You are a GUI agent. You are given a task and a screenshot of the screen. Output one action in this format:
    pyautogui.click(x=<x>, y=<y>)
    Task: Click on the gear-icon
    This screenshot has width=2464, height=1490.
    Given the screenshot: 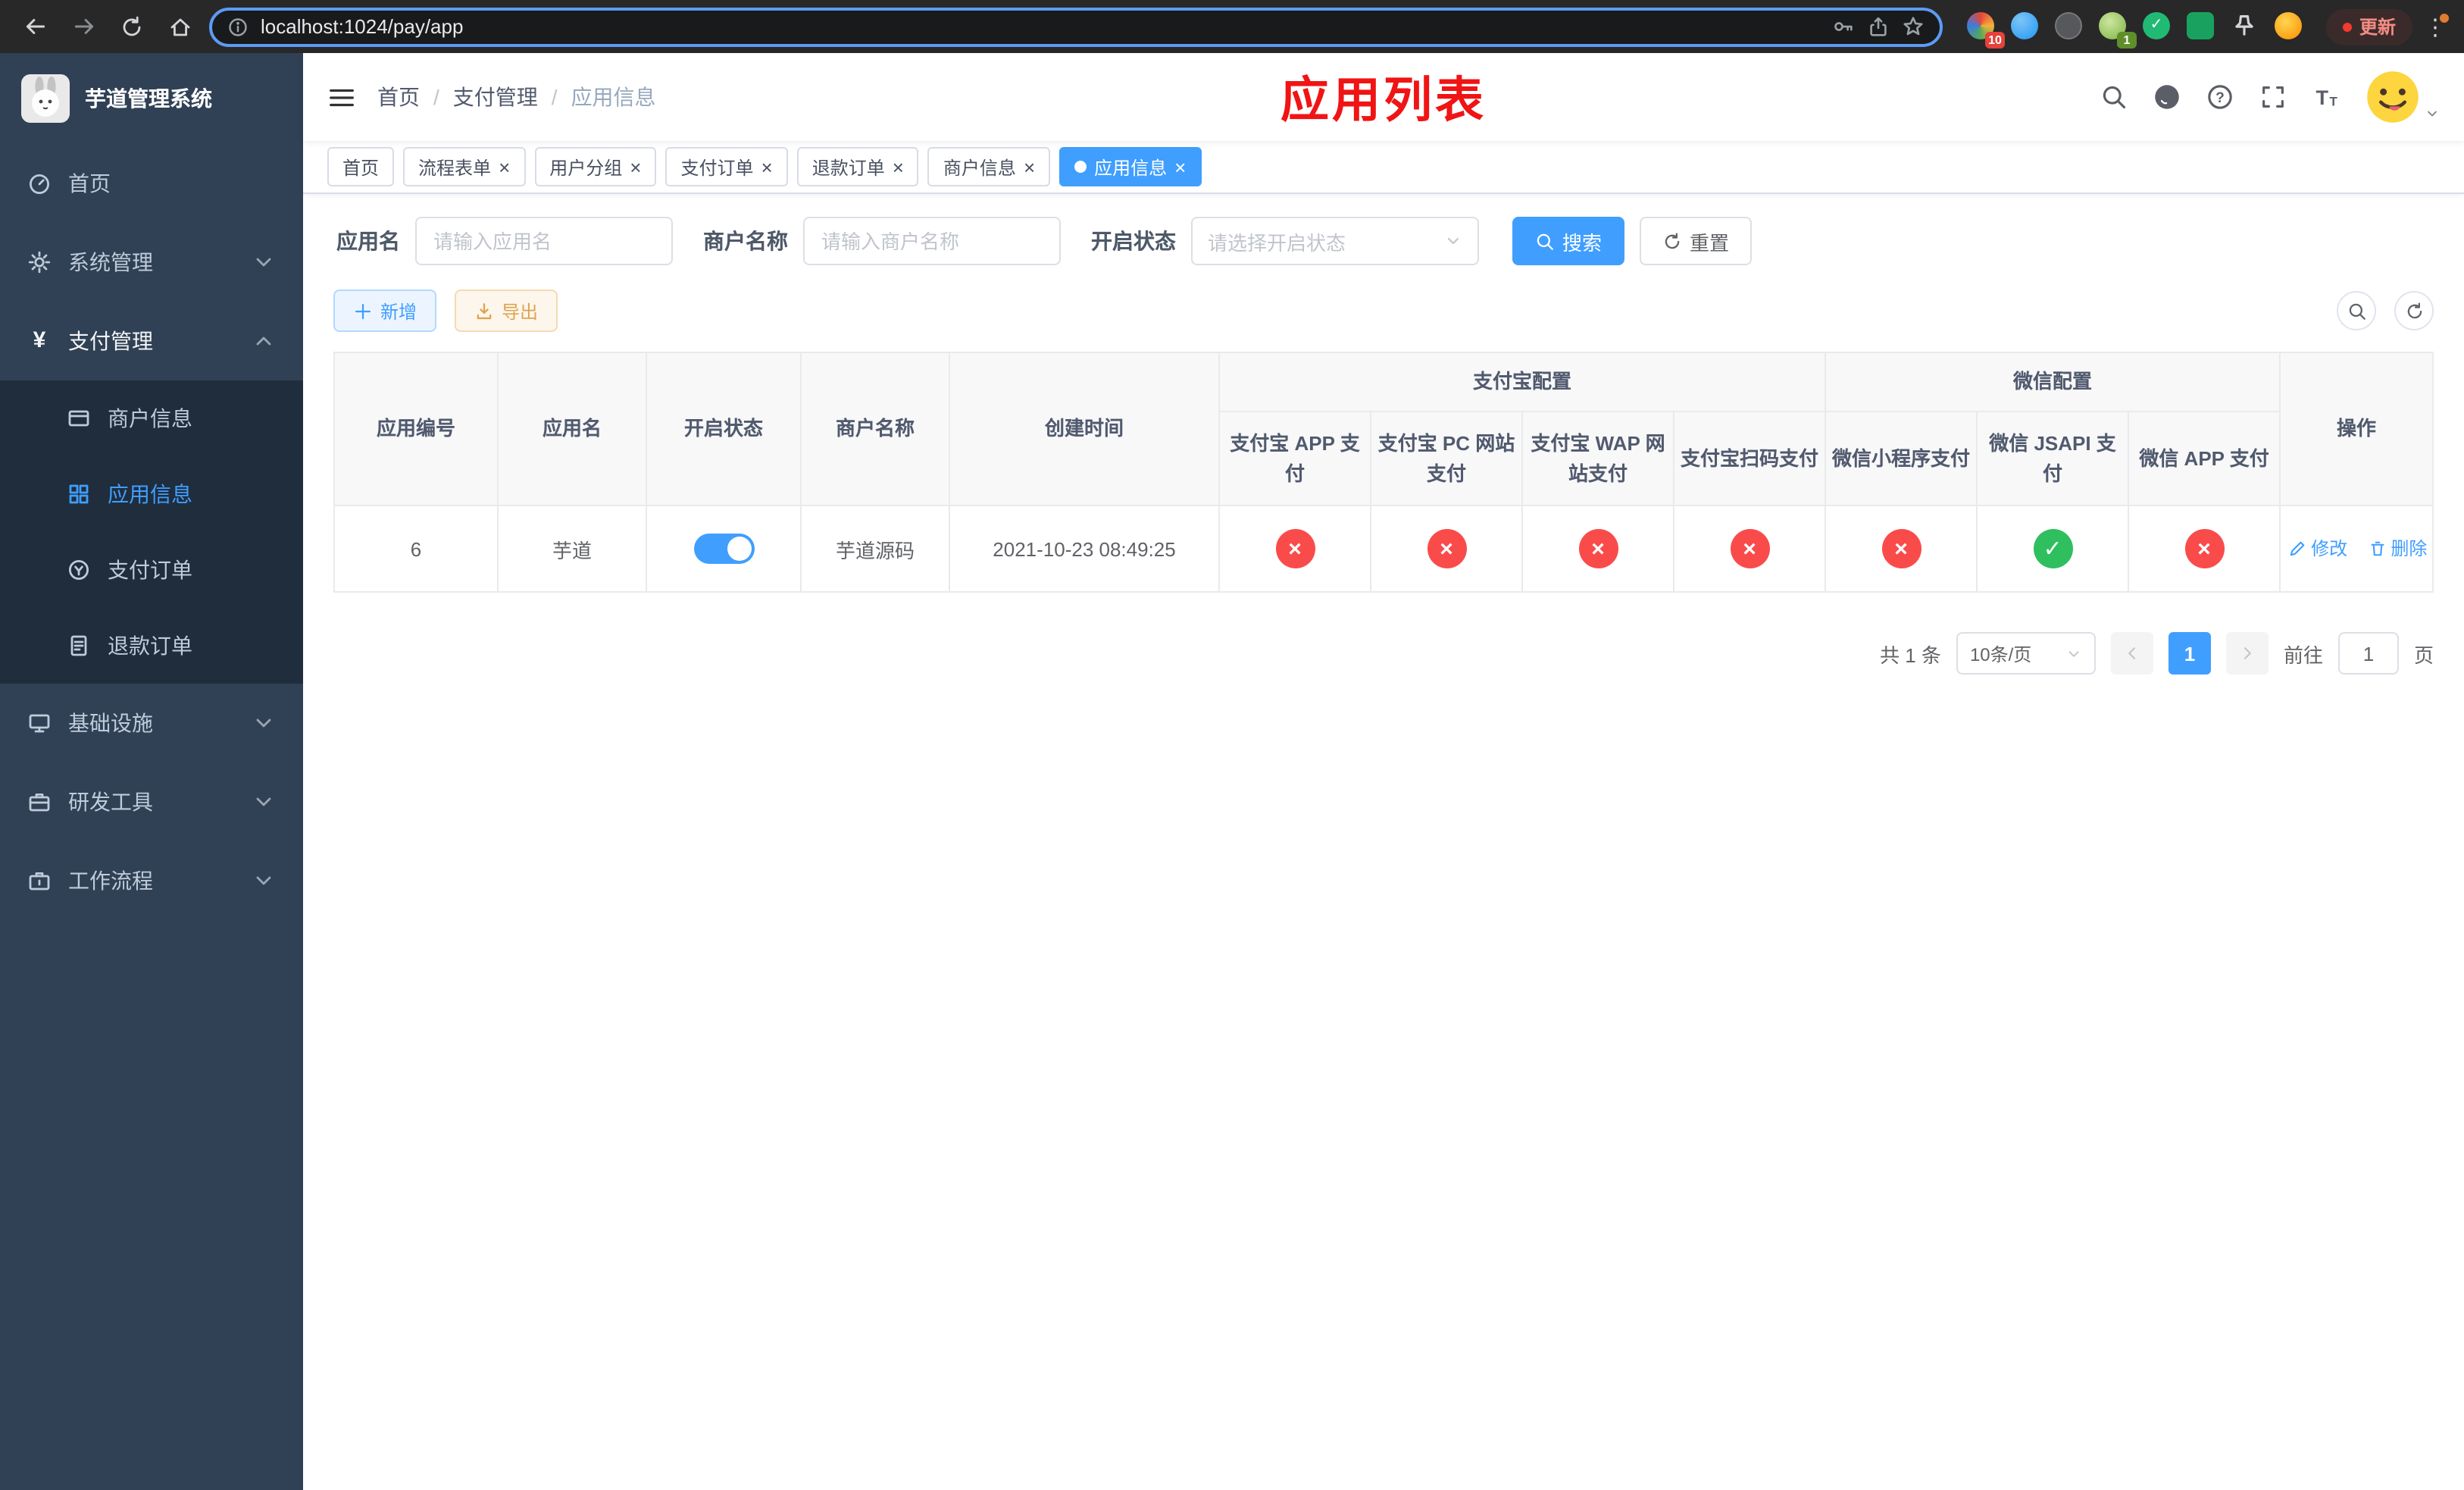 What is the action you would take?
    pyautogui.click(x=39, y=262)
    